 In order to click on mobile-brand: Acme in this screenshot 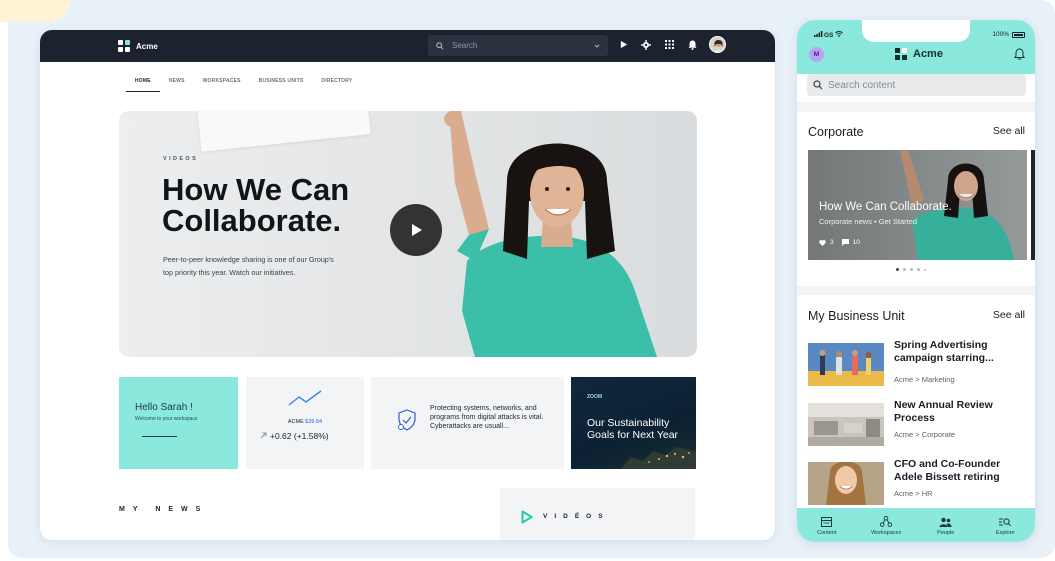, I will do `click(919, 54)`.